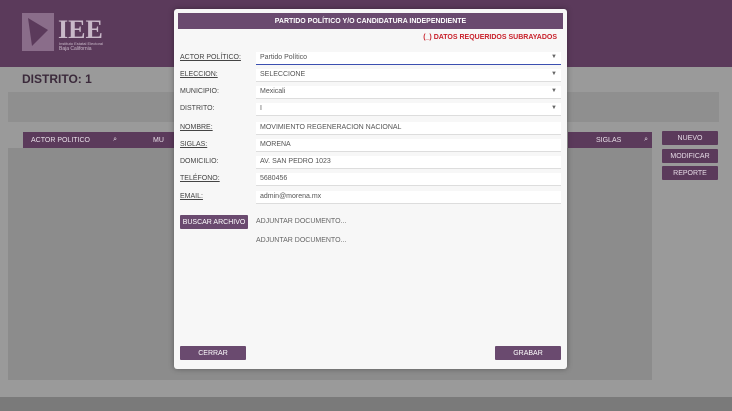 The width and height of the screenshot is (732, 411). Describe the element at coordinates (408, 145) in the screenshot. I see `siglas-input: MORENA` at that location.